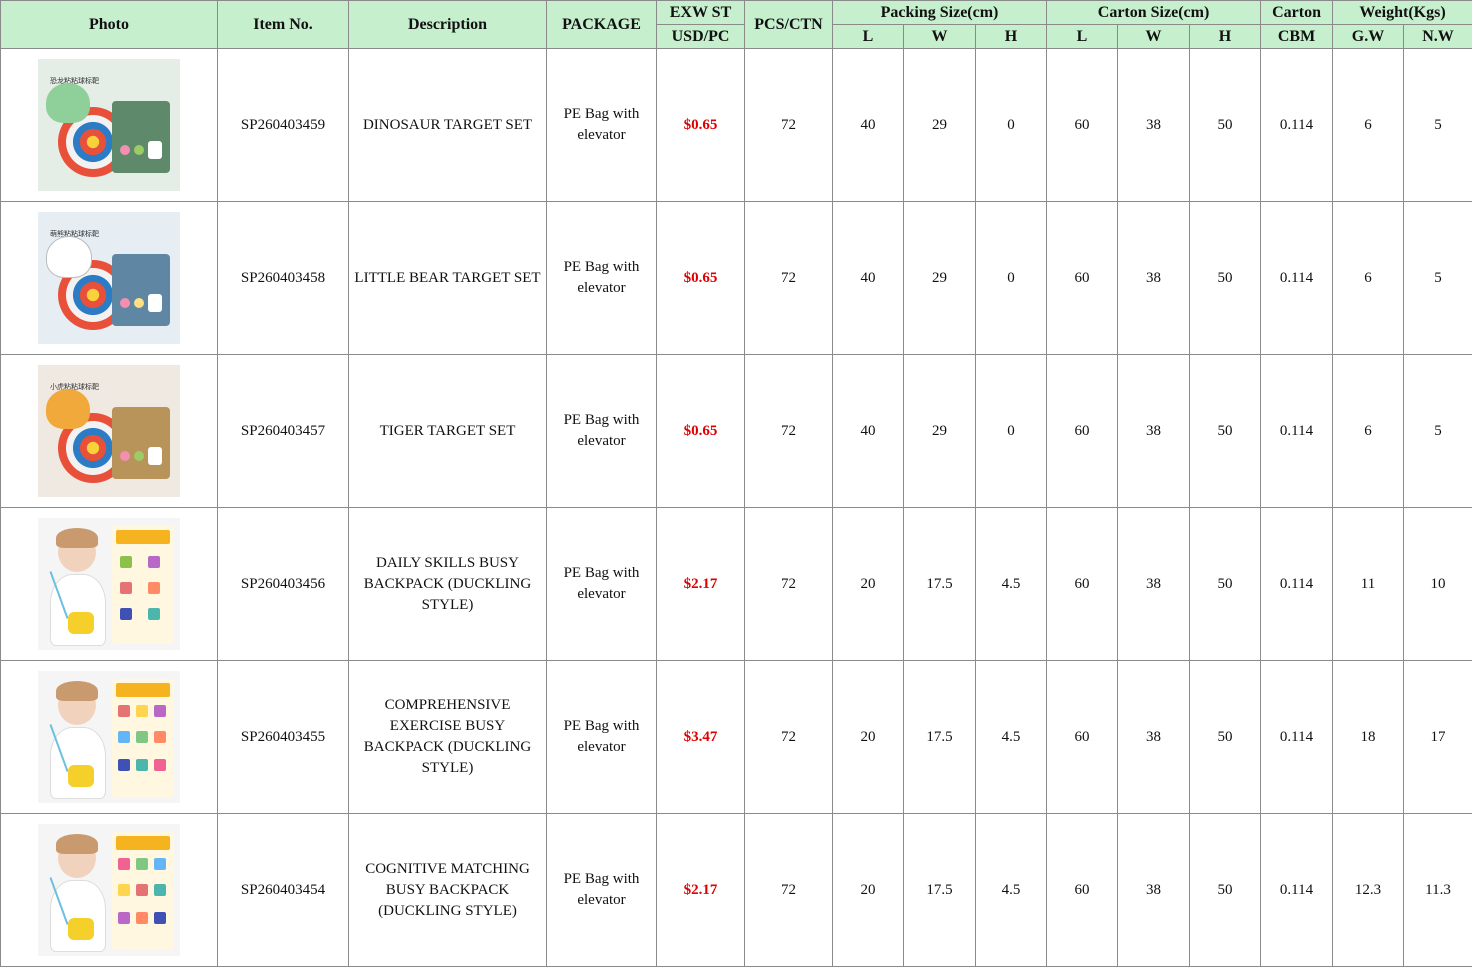  I want to click on nw-cell: 11.3, so click(1437, 890).